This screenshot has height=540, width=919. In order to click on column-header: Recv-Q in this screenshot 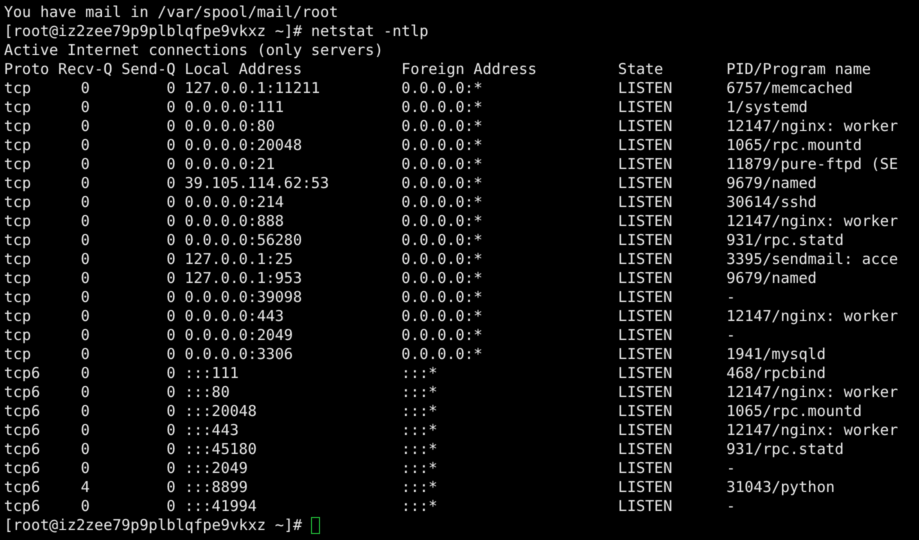, I will do `click(85, 69)`.